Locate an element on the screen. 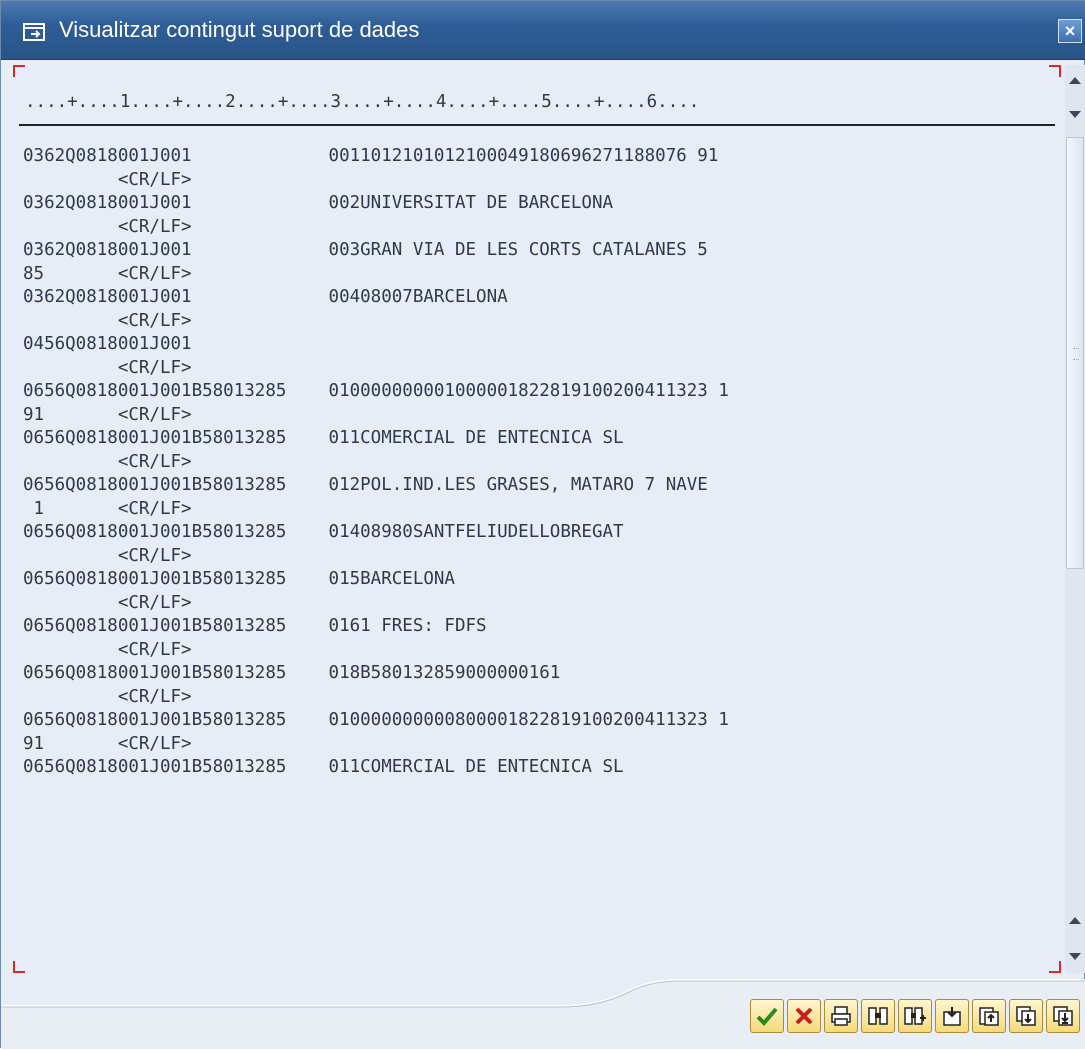 The height and width of the screenshot is (1049, 1085). find-icon is located at coordinates (878, 1016).